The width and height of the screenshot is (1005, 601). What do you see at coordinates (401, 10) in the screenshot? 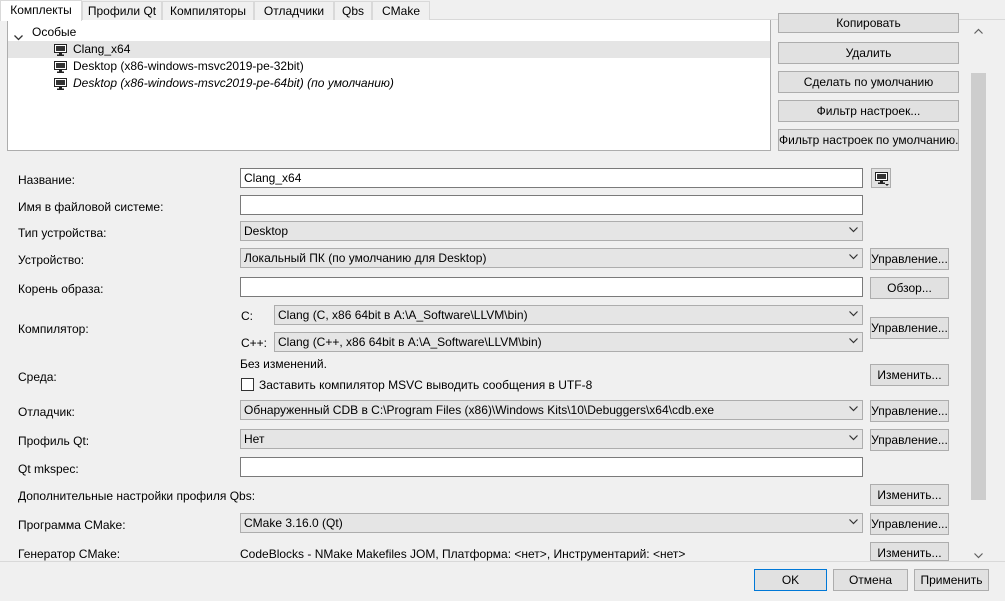
I see `tab-cmake: CMake` at bounding box center [401, 10].